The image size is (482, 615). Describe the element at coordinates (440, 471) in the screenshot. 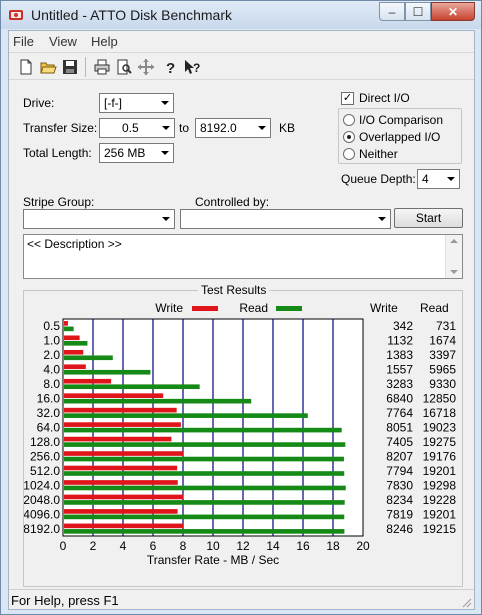

I see `read-value: 19201` at that location.